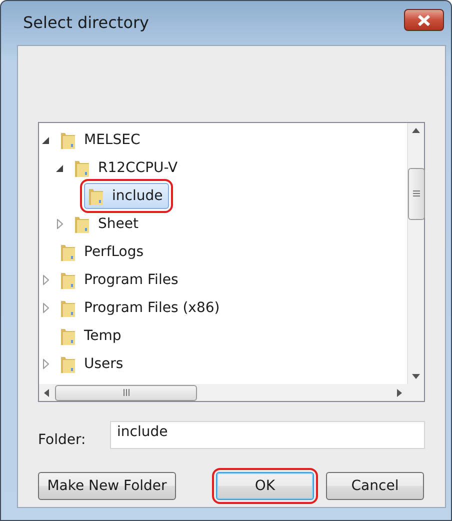 Image resolution: width=452 pixels, height=521 pixels. I want to click on close-icon, so click(424, 20).